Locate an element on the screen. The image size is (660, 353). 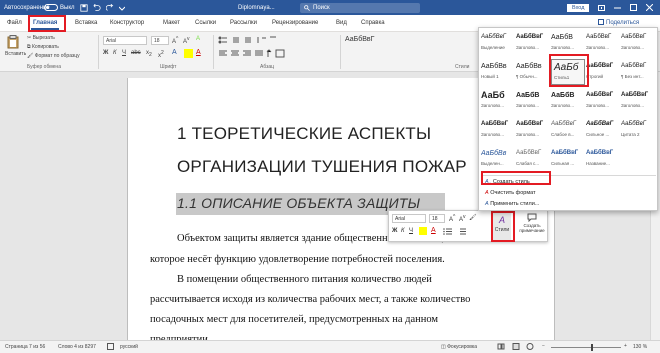
proofing-icon is located at coordinates (110, 347).